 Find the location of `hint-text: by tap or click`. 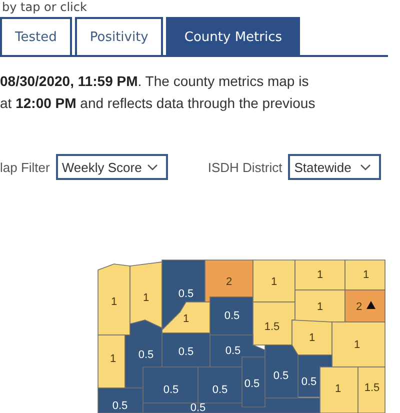

hint-text: by tap or click is located at coordinates (44, 7).